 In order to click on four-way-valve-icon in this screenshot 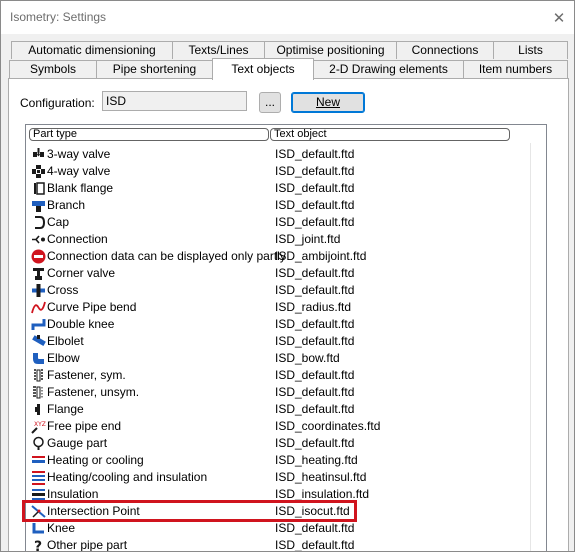, I will do `click(38, 171)`.